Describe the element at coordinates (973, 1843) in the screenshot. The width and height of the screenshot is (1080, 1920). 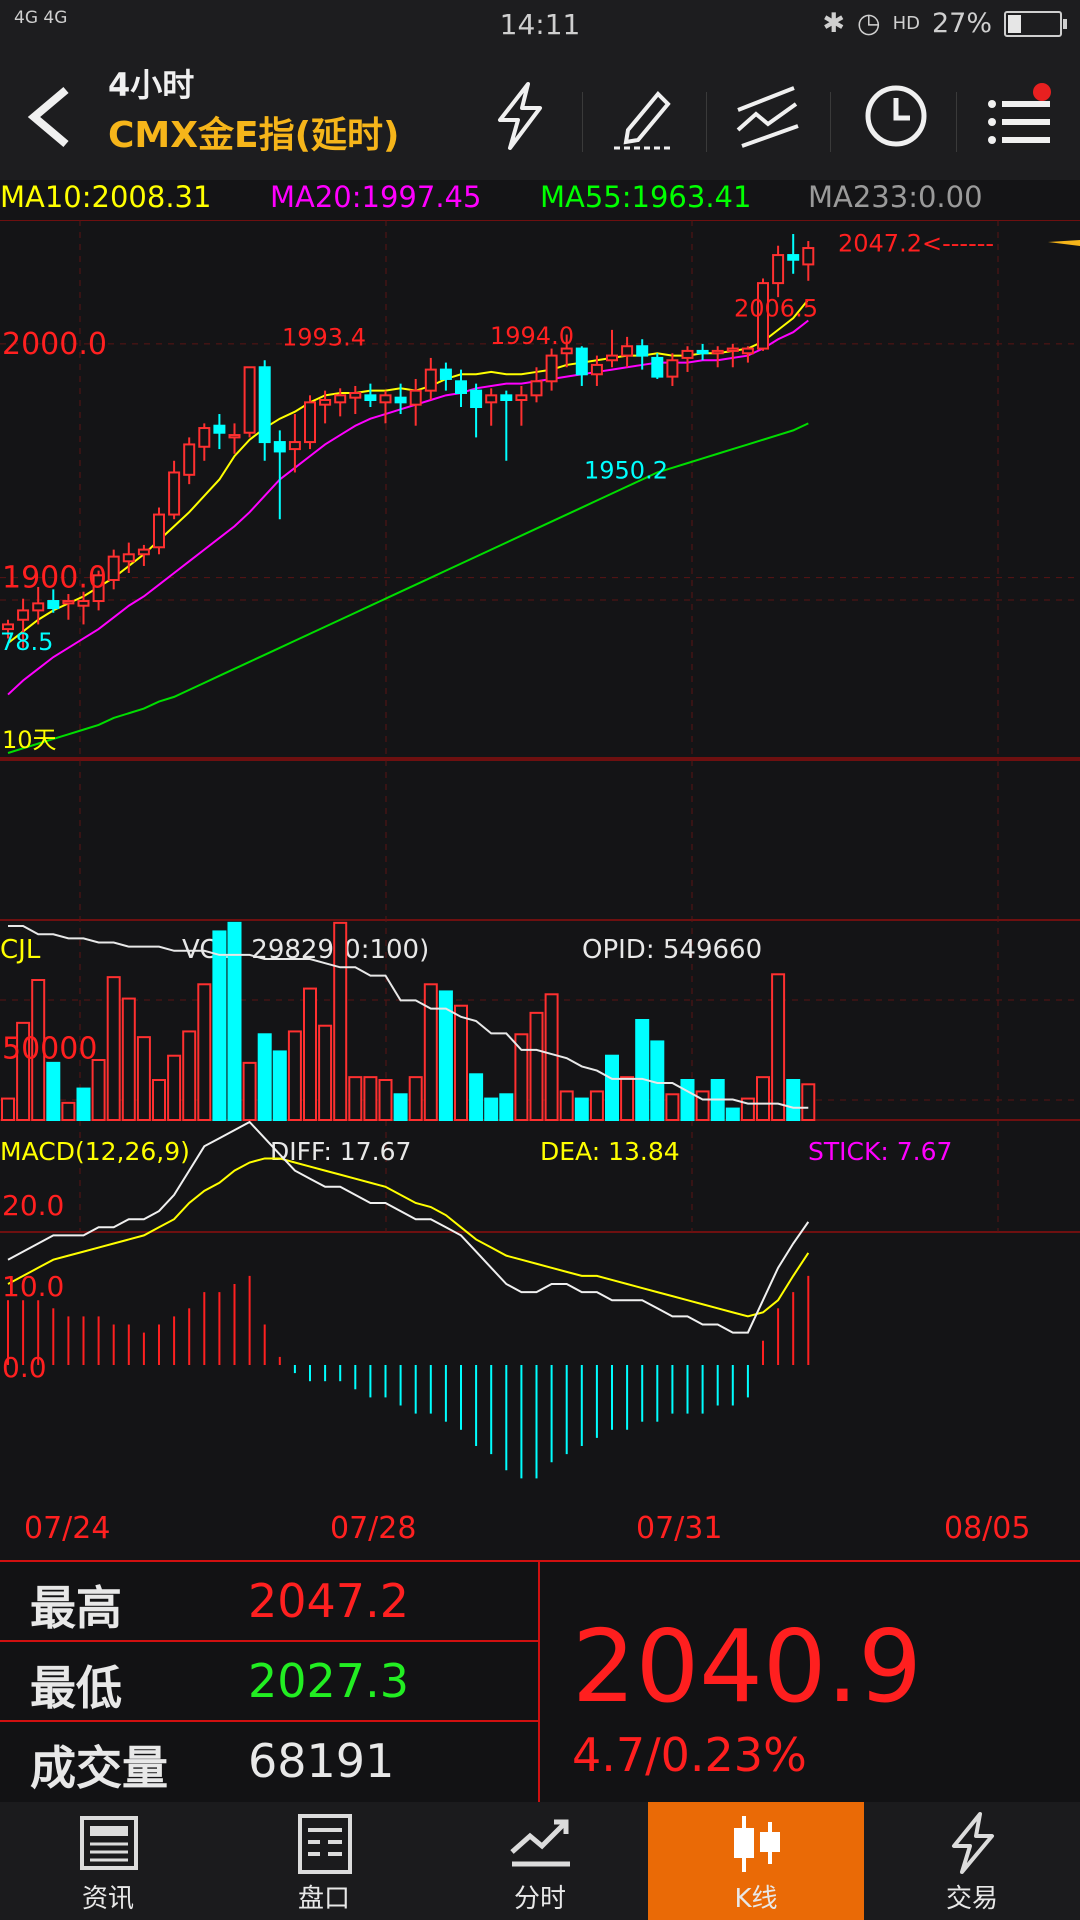
I see `lightning-icon` at that location.